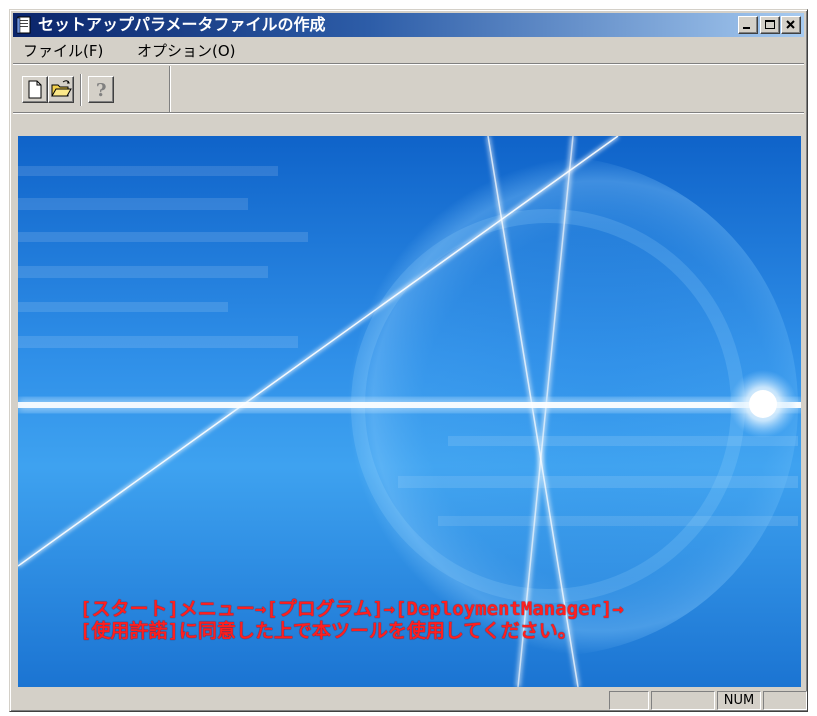 Image resolution: width=817 pixels, height=716 pixels. I want to click on help-button: ?, so click(101, 89).